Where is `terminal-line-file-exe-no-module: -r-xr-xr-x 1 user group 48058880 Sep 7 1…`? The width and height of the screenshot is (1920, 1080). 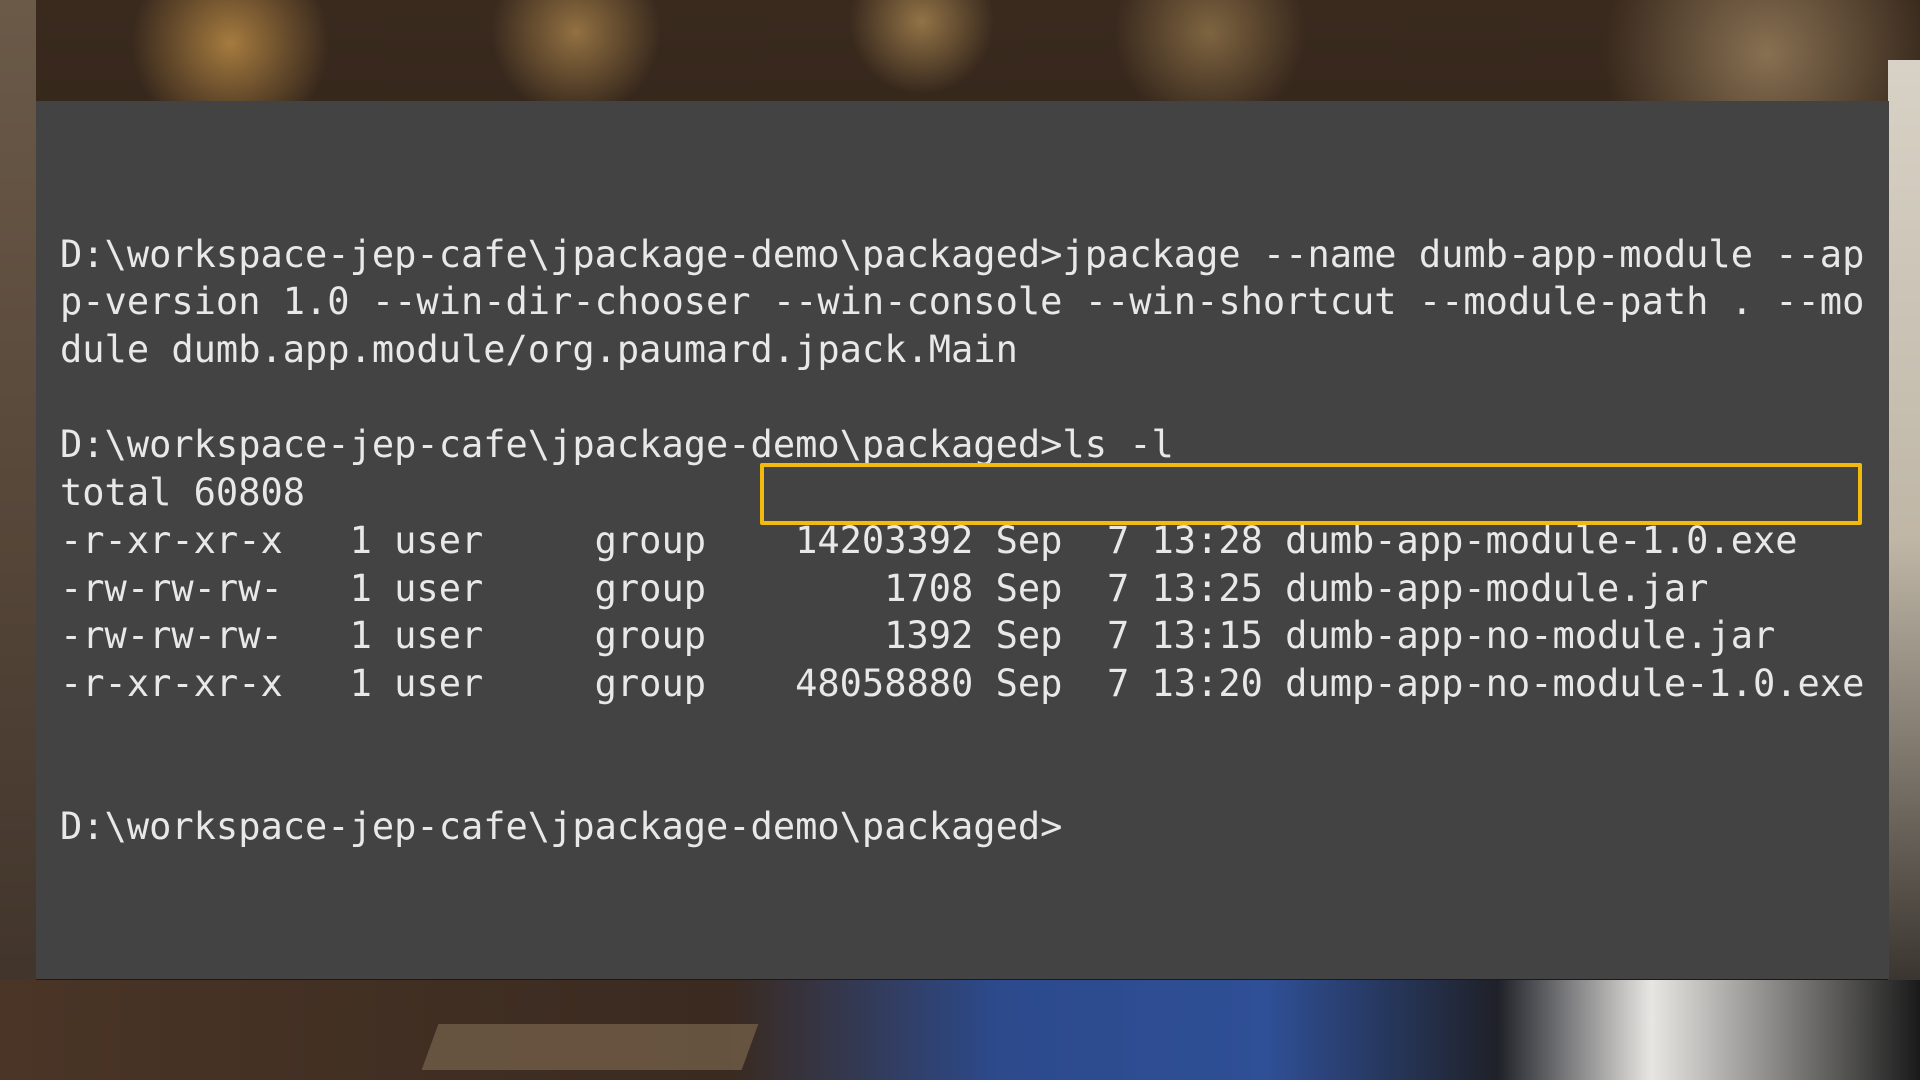
terminal-line-file-exe-no-module: -r-xr-xr-x 1 user group 48058880 Sep 7 1… is located at coordinates (962, 683).